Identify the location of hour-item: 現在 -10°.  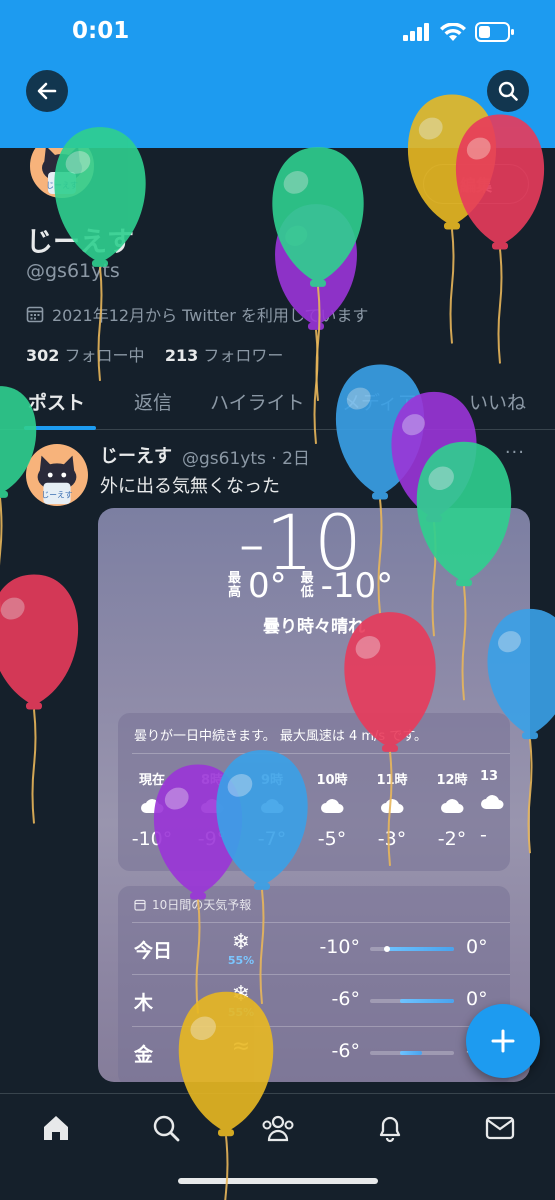
(152, 809).